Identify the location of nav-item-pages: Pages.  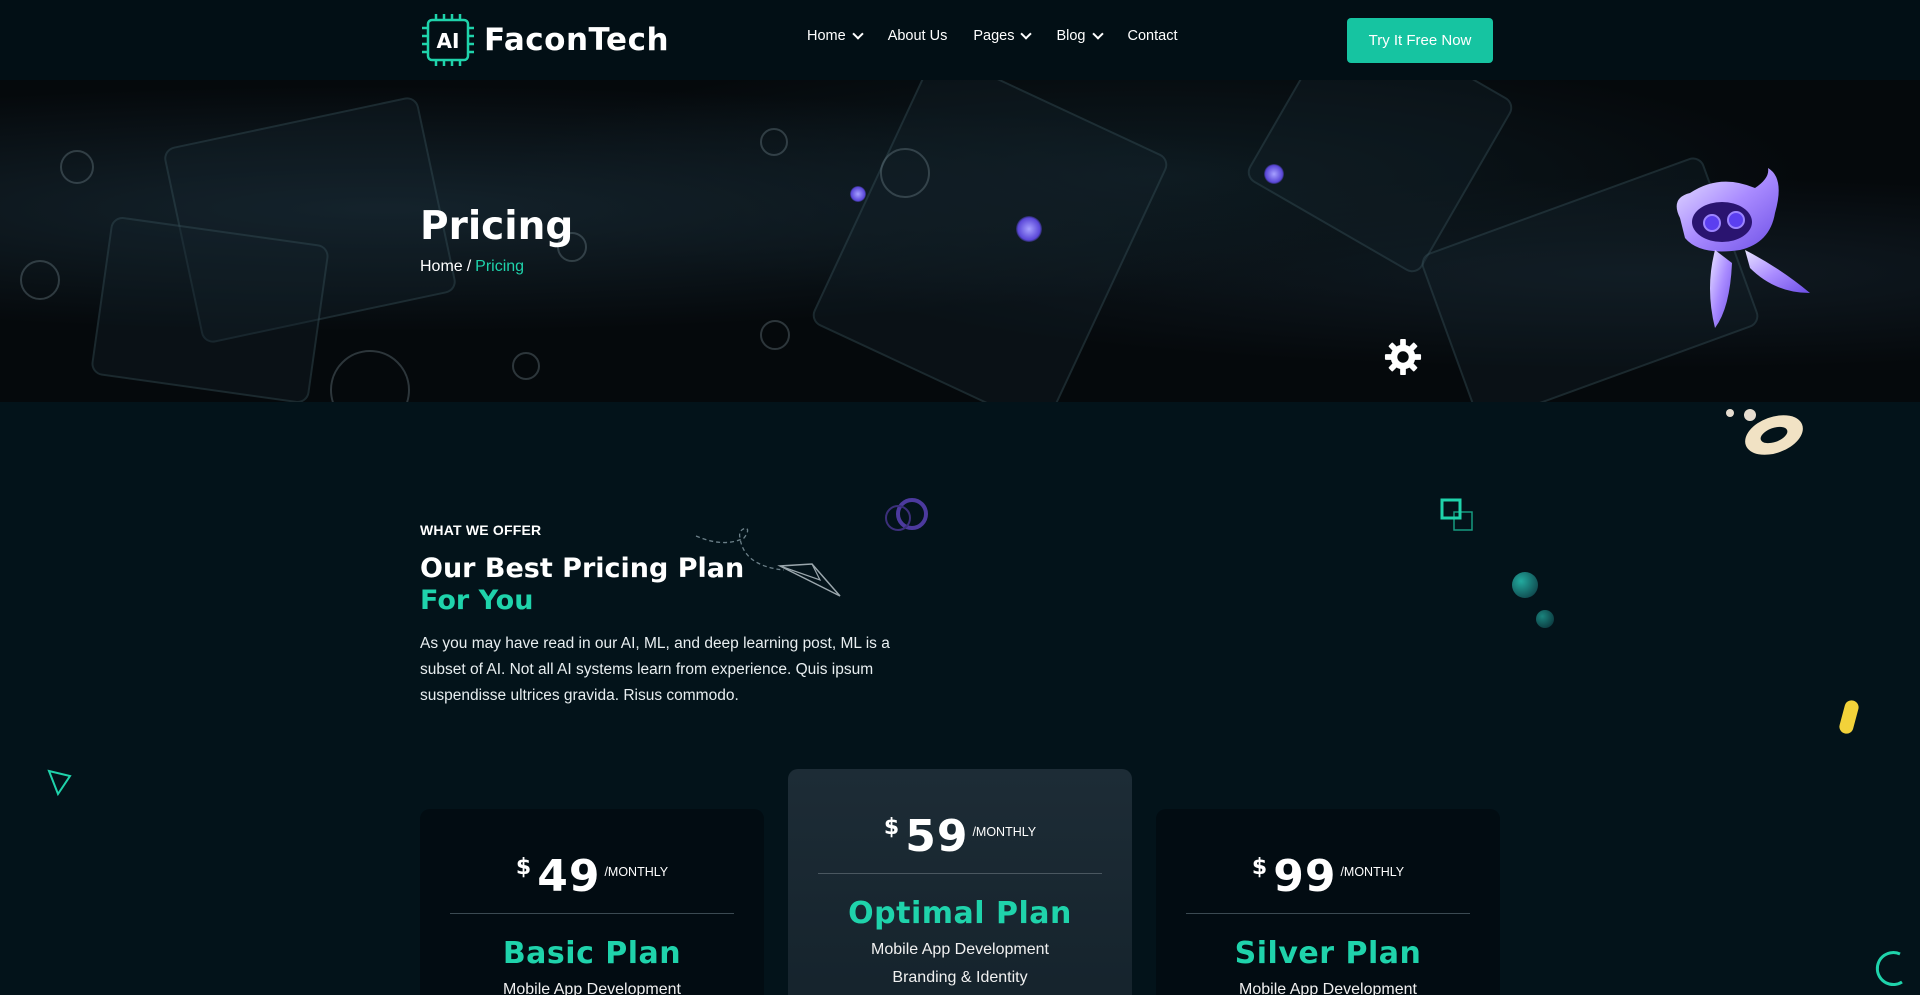
(1003, 36).